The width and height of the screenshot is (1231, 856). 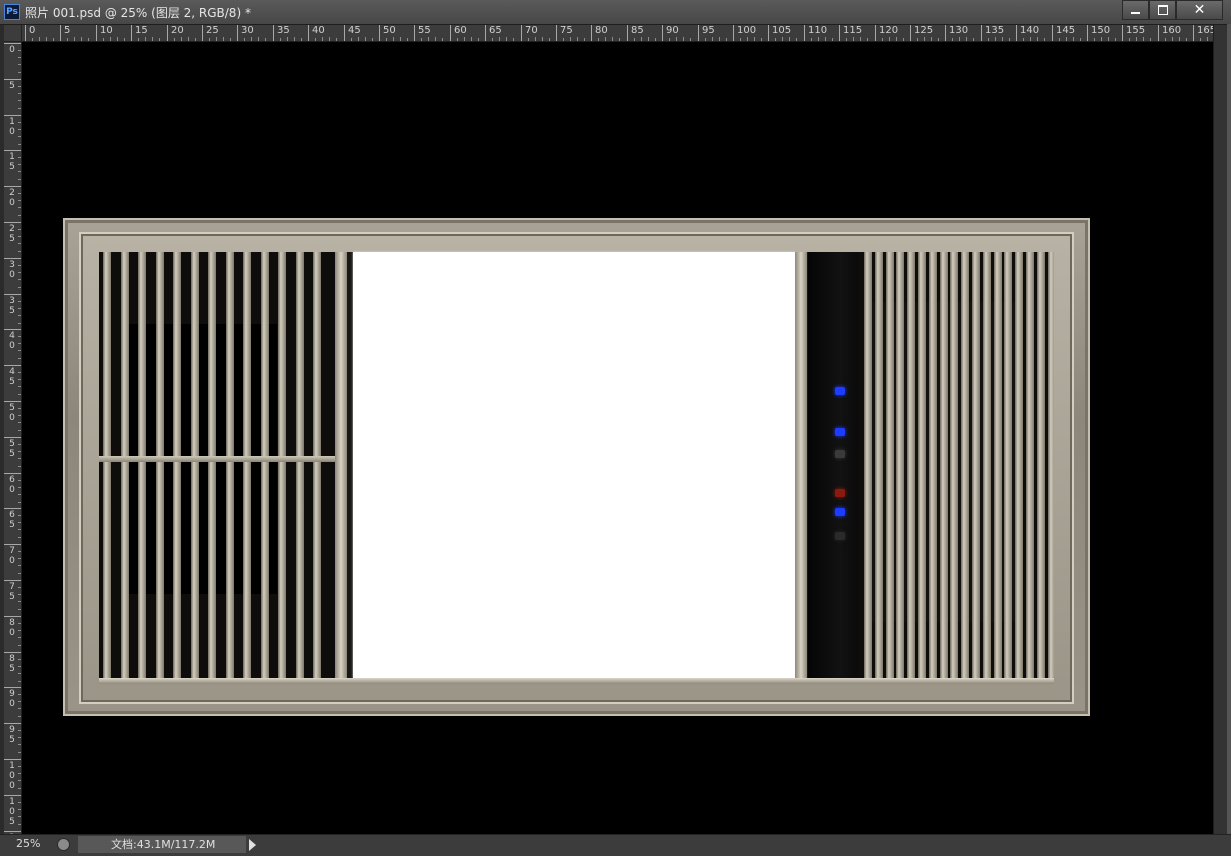 I want to click on status-menu-arrow-icon, so click(x=252, y=845).